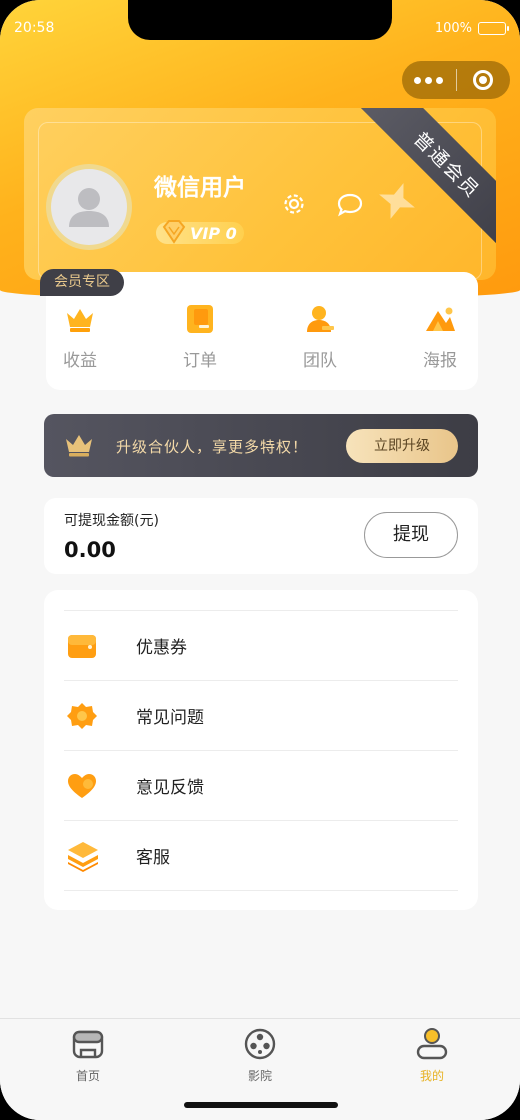  Describe the element at coordinates (34, 28) in the screenshot. I see `status-time: 20:58` at that location.